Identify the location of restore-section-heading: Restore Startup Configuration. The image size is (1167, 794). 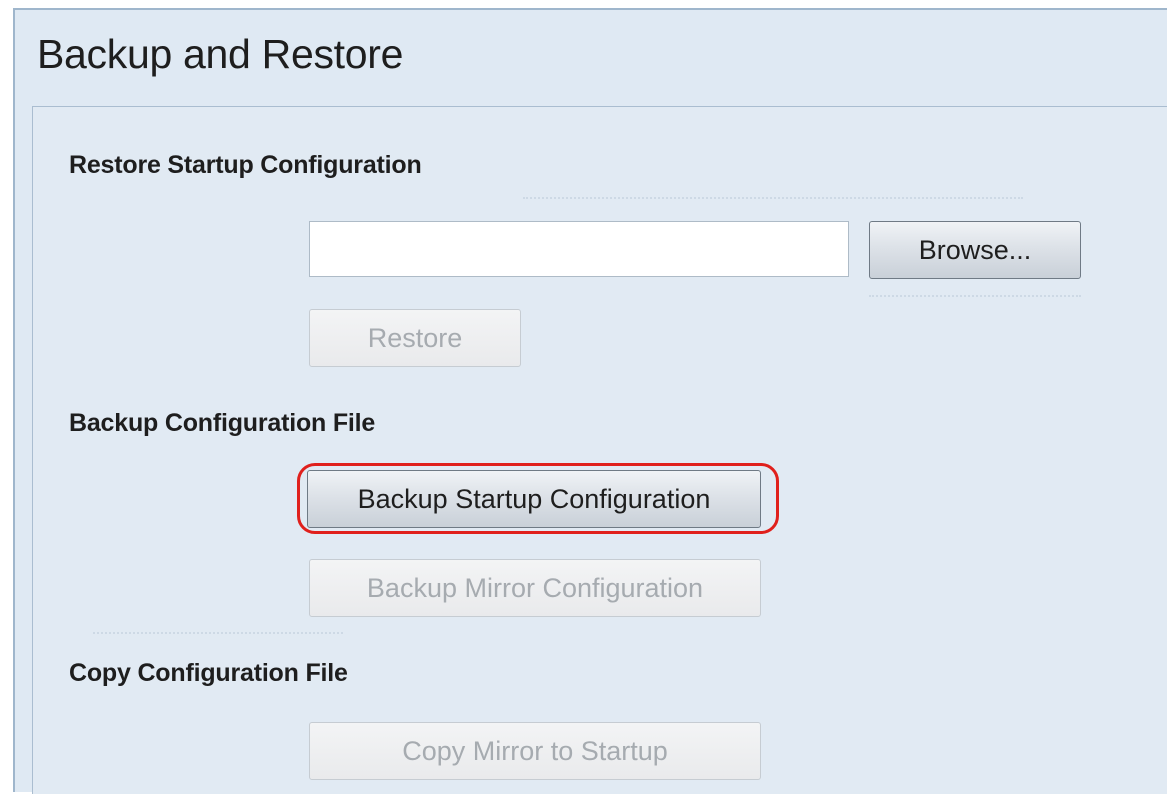
(245, 165).